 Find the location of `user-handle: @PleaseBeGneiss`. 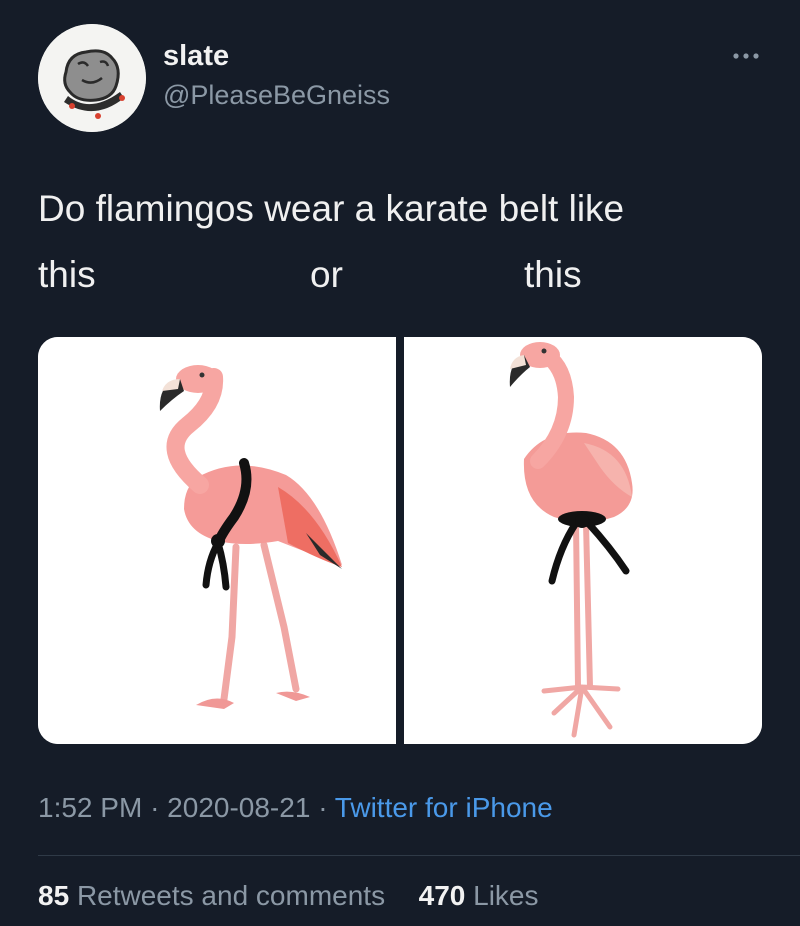

user-handle: @PleaseBeGneiss is located at coordinates (276, 95).